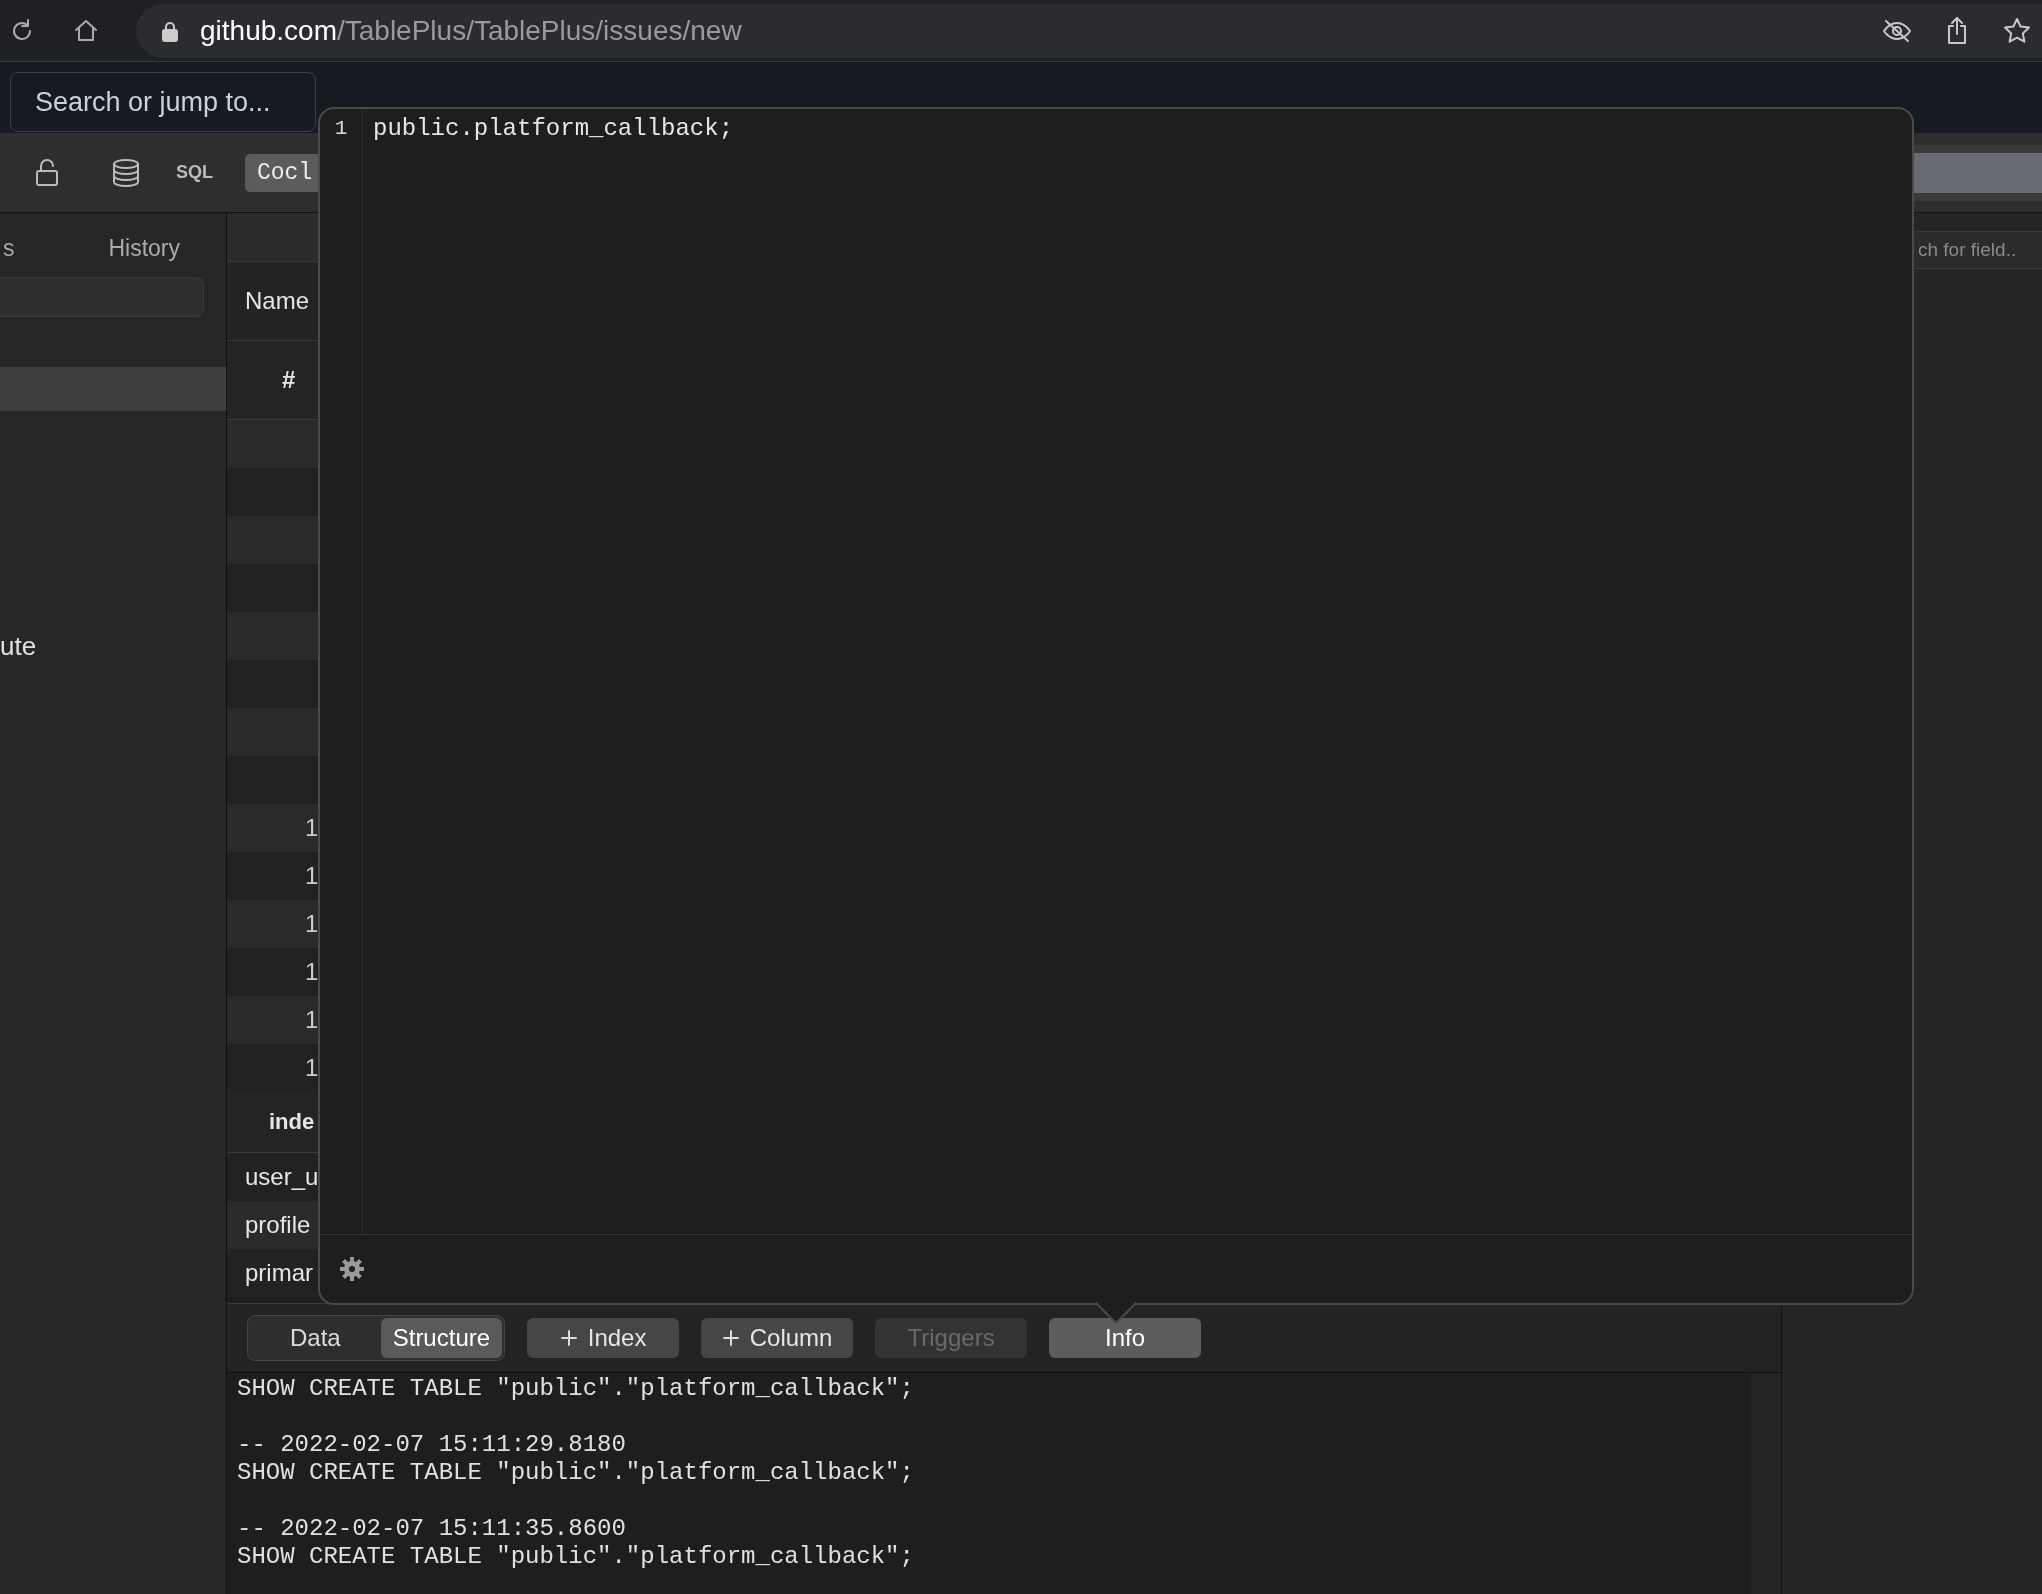  Describe the element at coordinates (432, 1529) in the screenshot. I see `log-line: -- 2022-02-07 15:11:35.8600` at that location.